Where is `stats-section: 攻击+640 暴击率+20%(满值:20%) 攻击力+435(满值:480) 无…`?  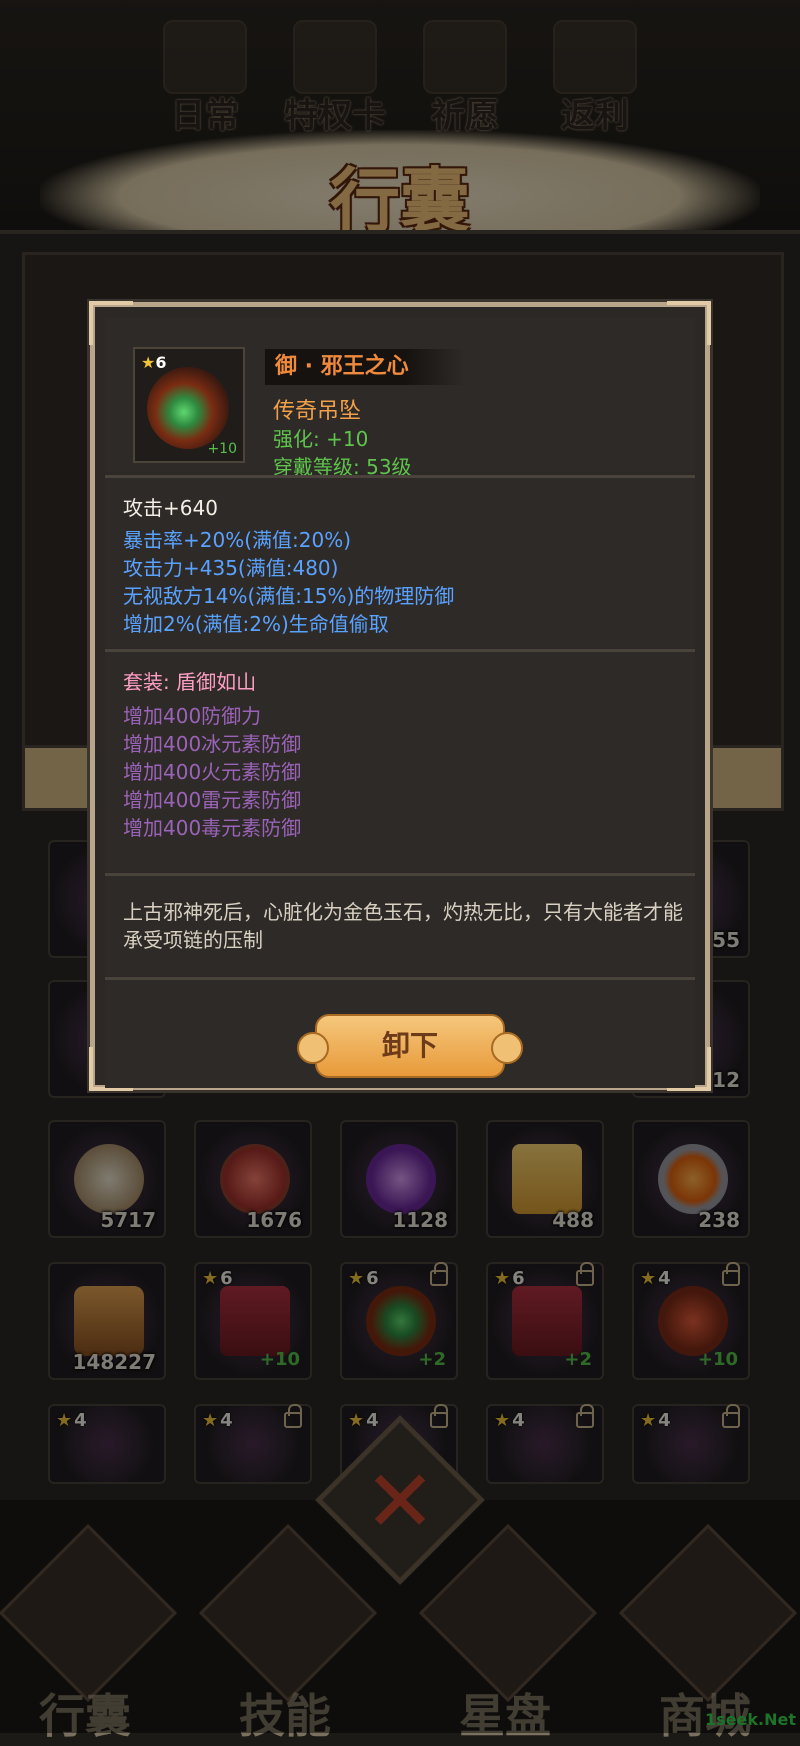 stats-section: 攻击+640 暴击率+20%(满值:20%) 攻击力+435(满值:480) 无… is located at coordinates (400, 561).